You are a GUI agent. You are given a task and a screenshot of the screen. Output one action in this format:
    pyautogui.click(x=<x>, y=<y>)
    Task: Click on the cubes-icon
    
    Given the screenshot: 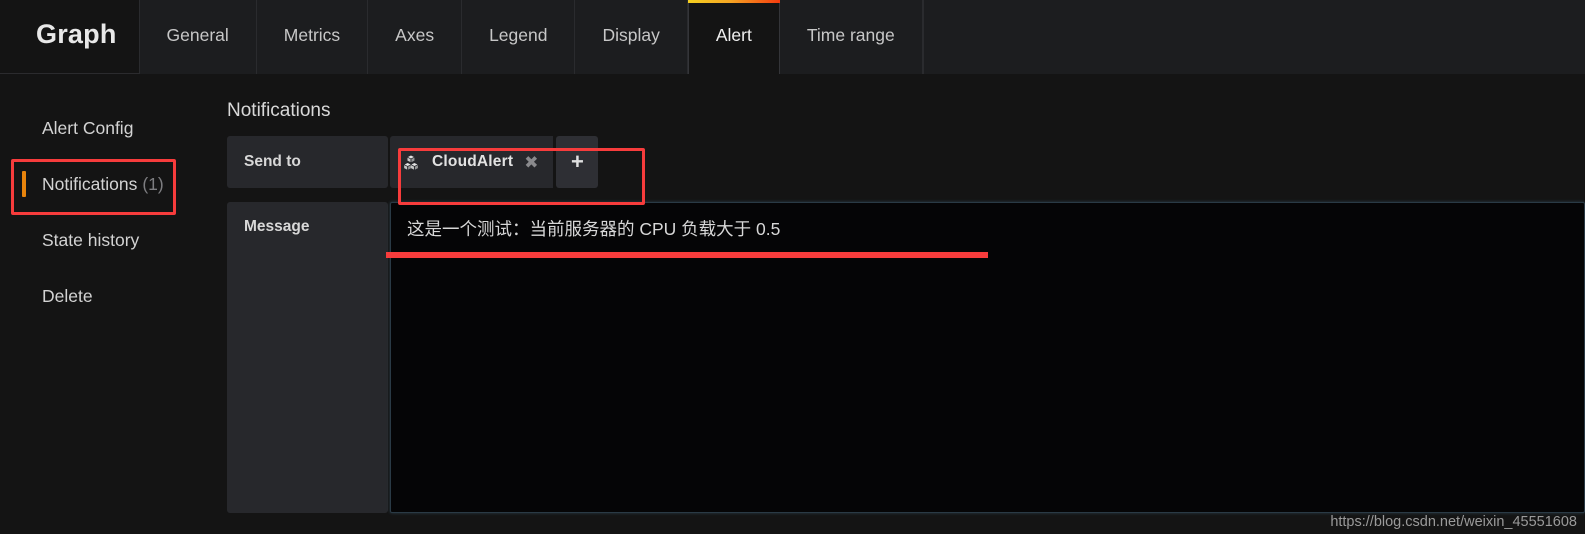 What is the action you would take?
    pyautogui.click(x=413, y=162)
    